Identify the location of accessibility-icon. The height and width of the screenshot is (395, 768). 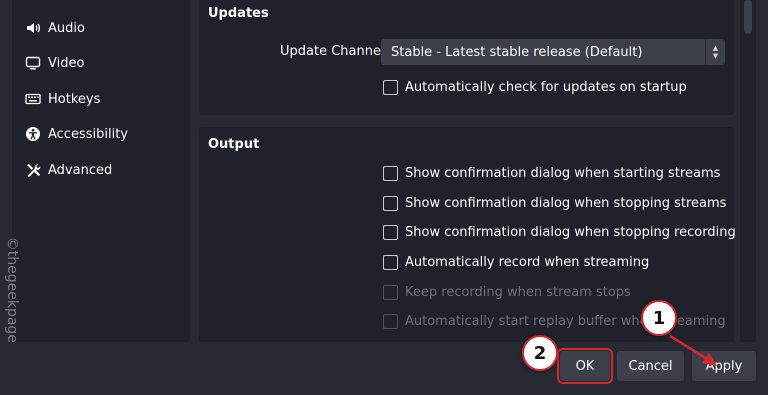
(33, 134).